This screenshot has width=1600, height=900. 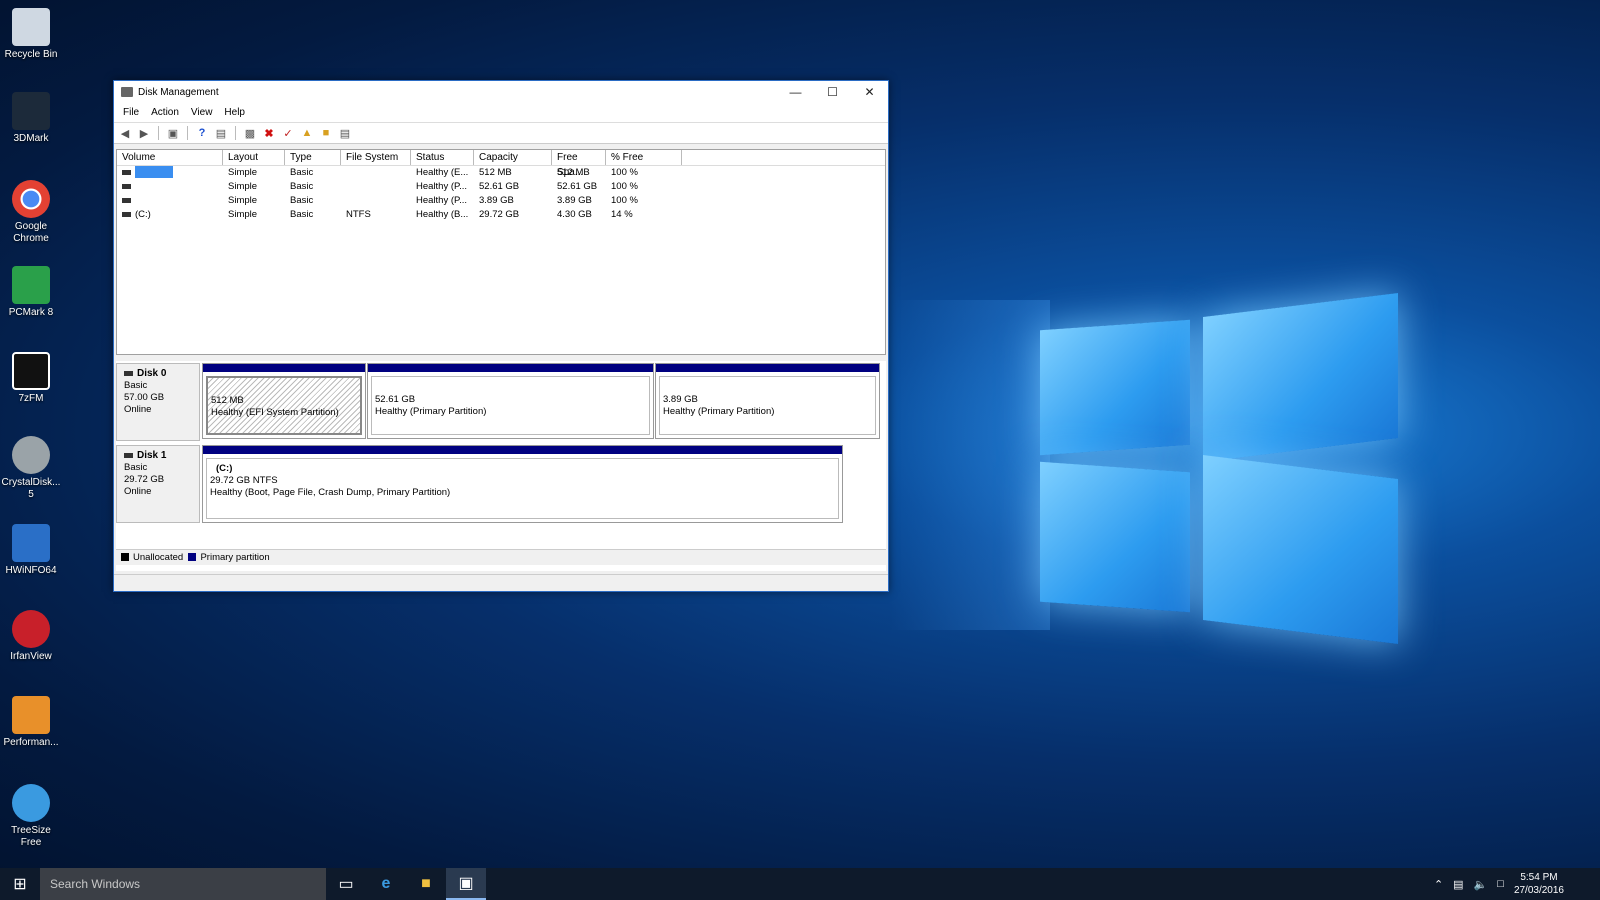 What do you see at coordinates (125, 557) in the screenshot?
I see `unallocated-swatch` at bounding box center [125, 557].